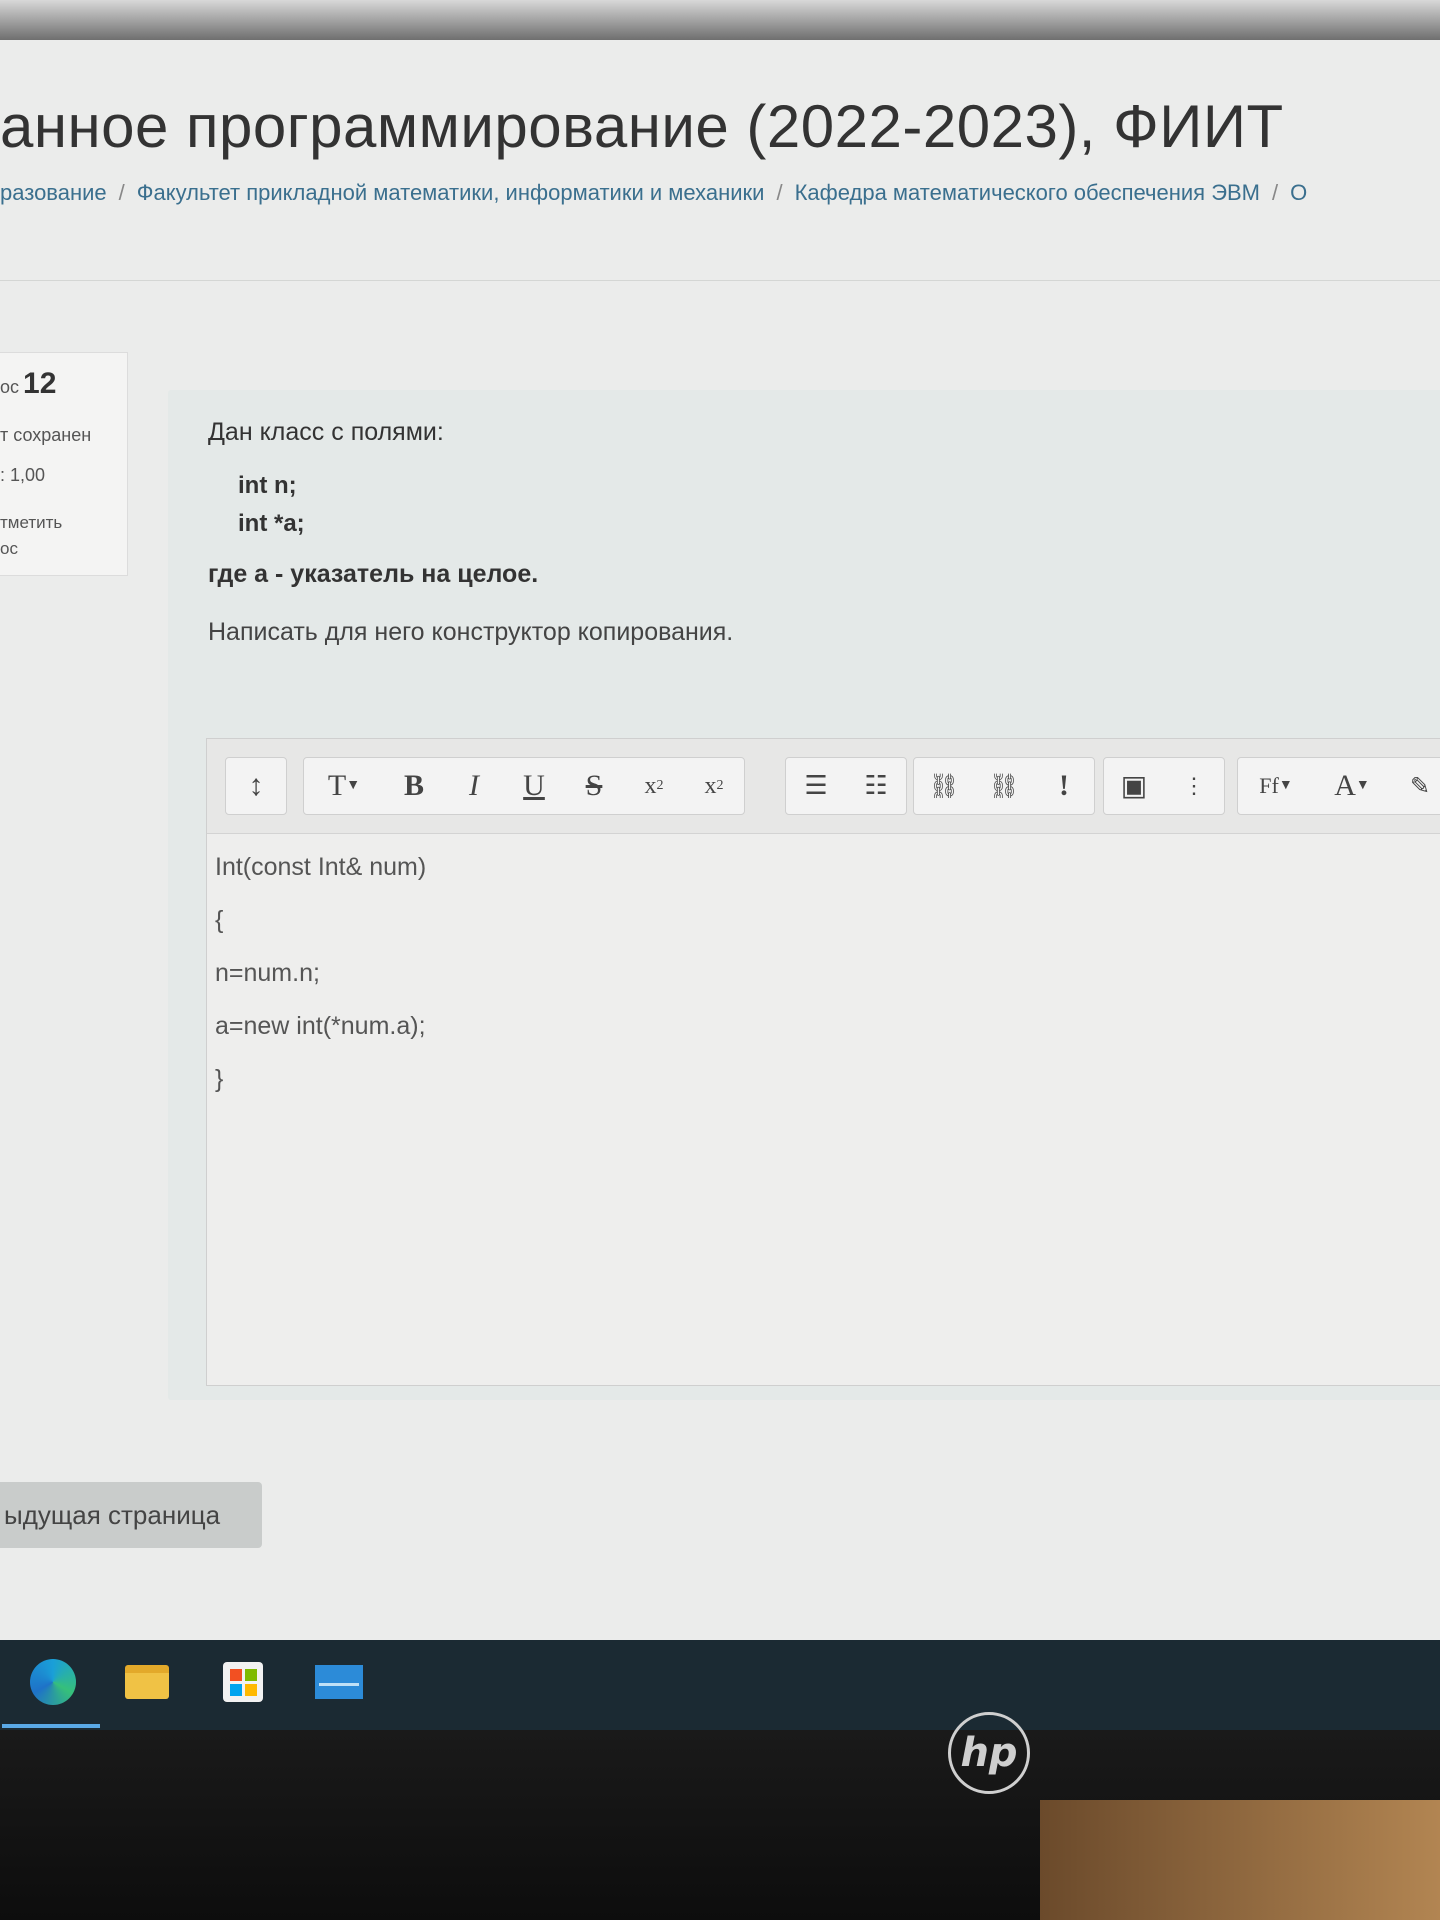  What do you see at coordinates (1194, 786) in the screenshot?
I see `more-options-button: ⋮` at bounding box center [1194, 786].